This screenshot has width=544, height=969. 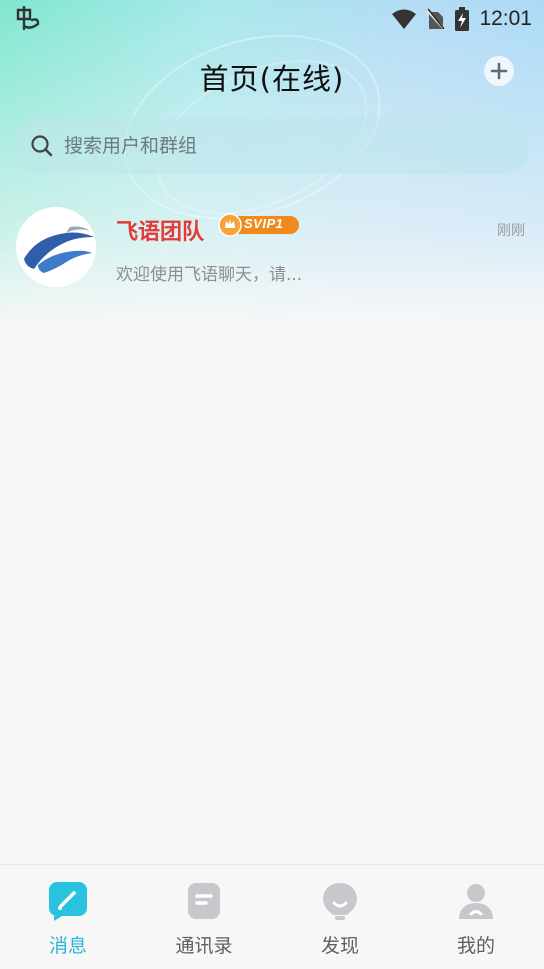 What do you see at coordinates (476, 901) in the screenshot?
I see `user-icon` at bounding box center [476, 901].